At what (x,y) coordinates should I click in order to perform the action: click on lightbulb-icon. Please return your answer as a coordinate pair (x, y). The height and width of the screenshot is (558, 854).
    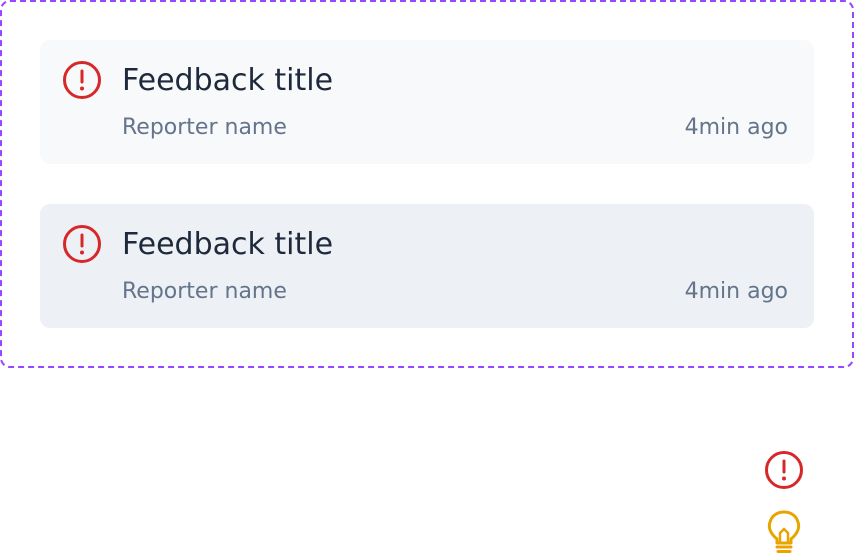
    Looking at the image, I should click on (784, 531).